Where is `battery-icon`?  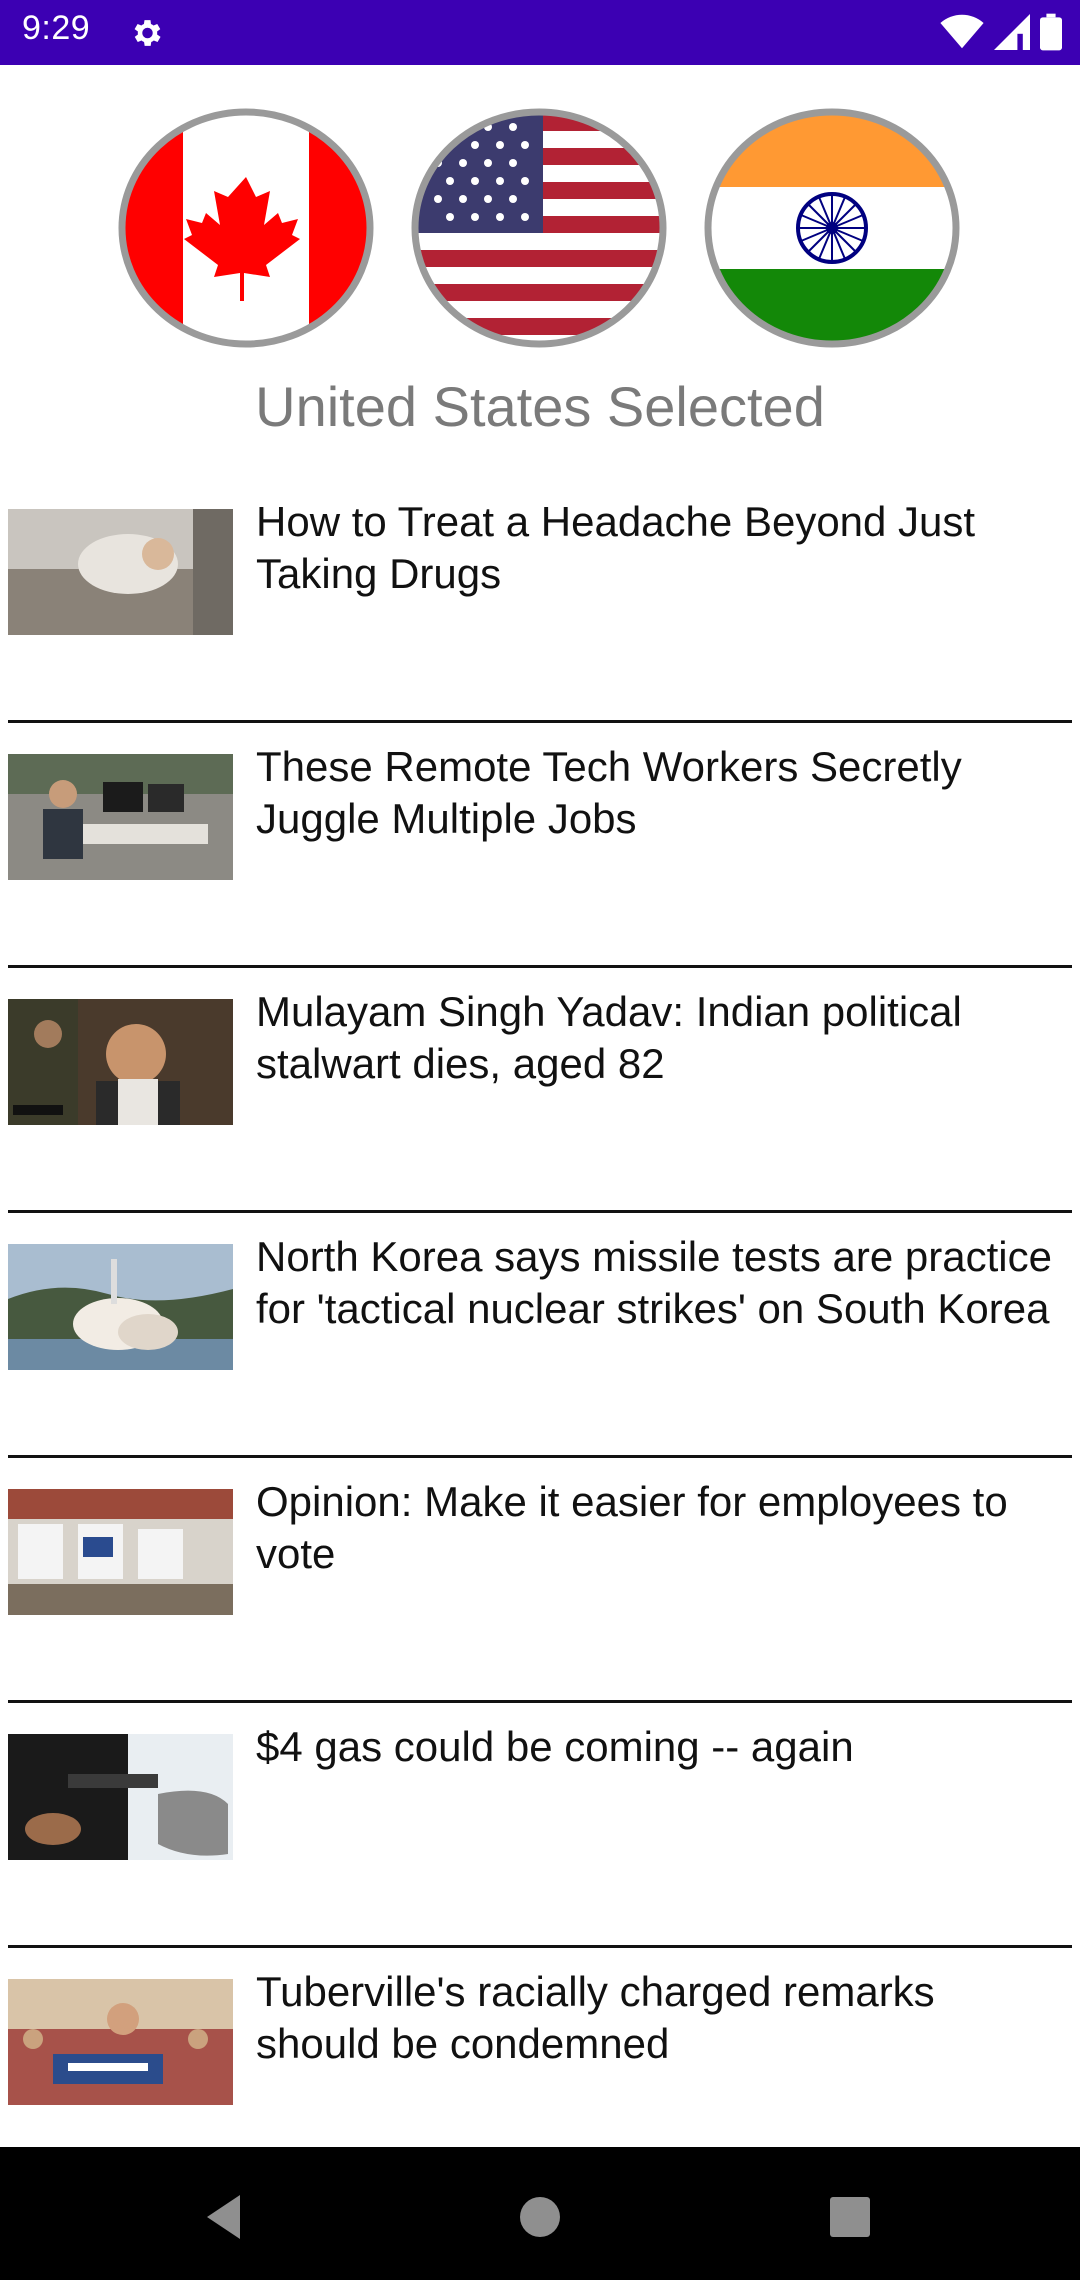 battery-icon is located at coordinates (1051, 32).